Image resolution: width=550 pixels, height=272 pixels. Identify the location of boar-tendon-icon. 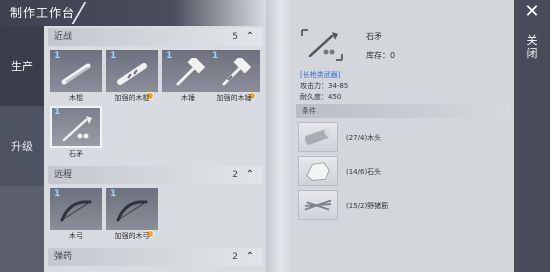
(318, 205).